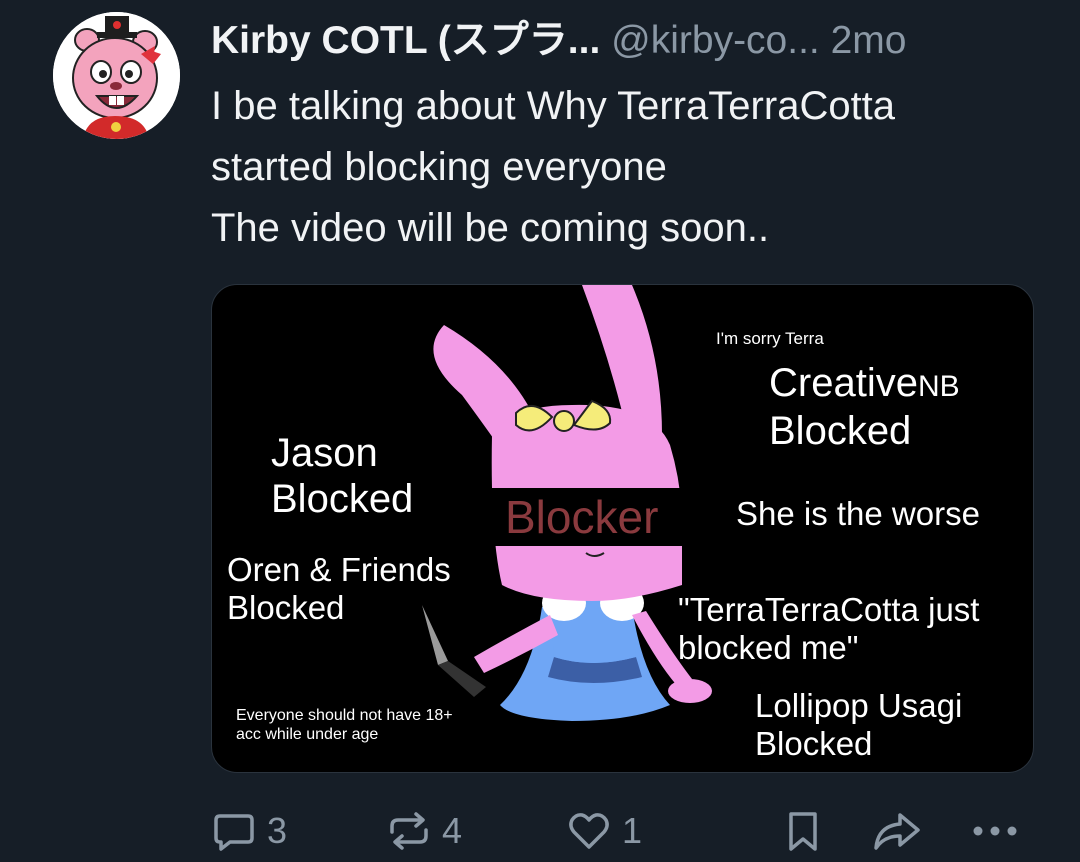 The width and height of the screenshot is (1080, 862). I want to click on blocker-label: Blocker, so click(582, 517).